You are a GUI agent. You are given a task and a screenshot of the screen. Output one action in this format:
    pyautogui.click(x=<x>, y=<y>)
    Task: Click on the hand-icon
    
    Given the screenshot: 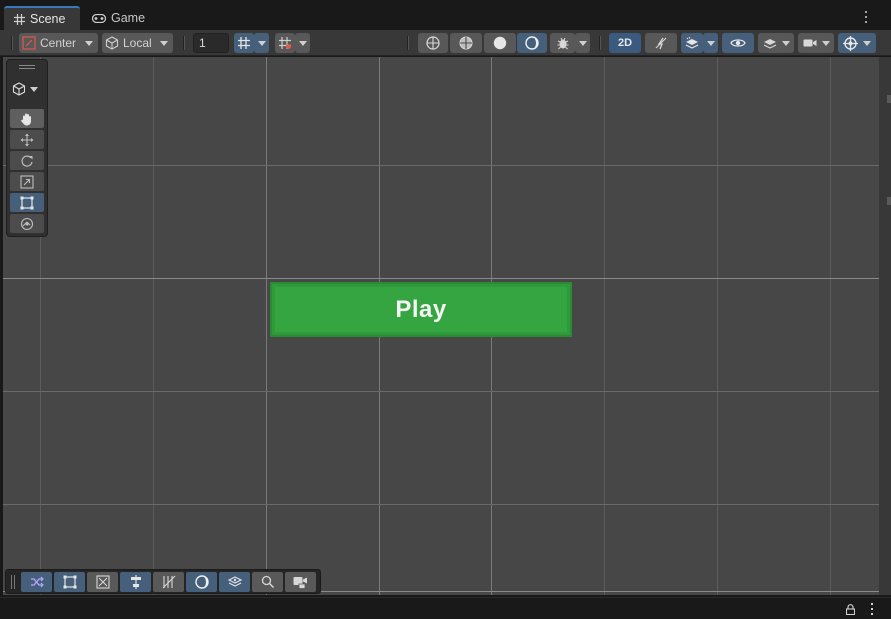 What is the action you would take?
    pyautogui.click(x=27, y=119)
    